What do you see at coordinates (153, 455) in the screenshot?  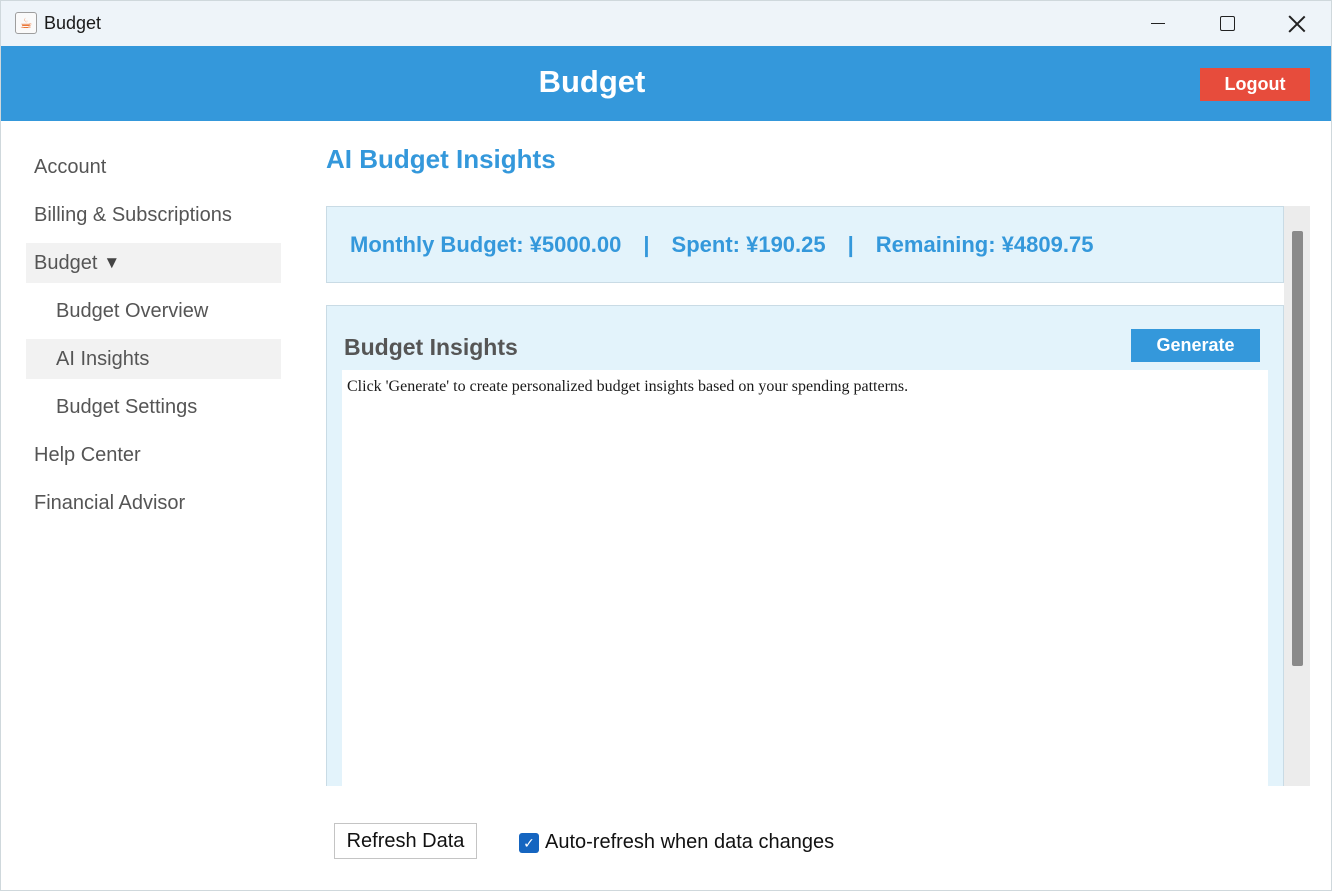 I see `sidebar-item-help-center: Help Center` at bounding box center [153, 455].